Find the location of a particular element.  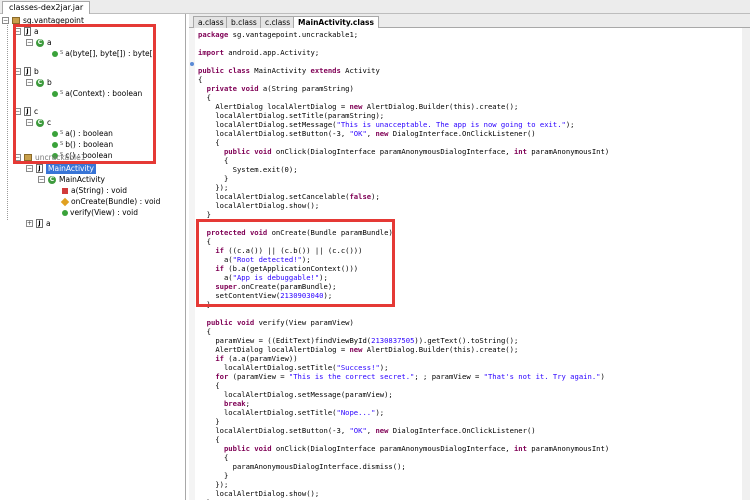

protected-method-icon is located at coordinates (65, 201).